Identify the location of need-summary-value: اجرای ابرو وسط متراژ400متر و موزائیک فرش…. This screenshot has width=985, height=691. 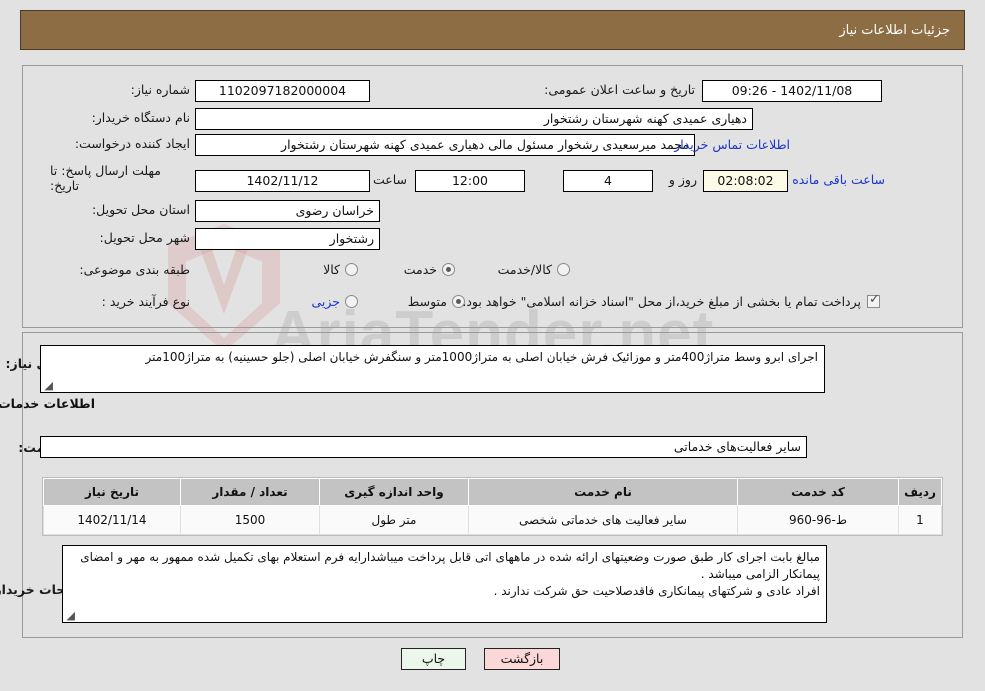
(432, 369).